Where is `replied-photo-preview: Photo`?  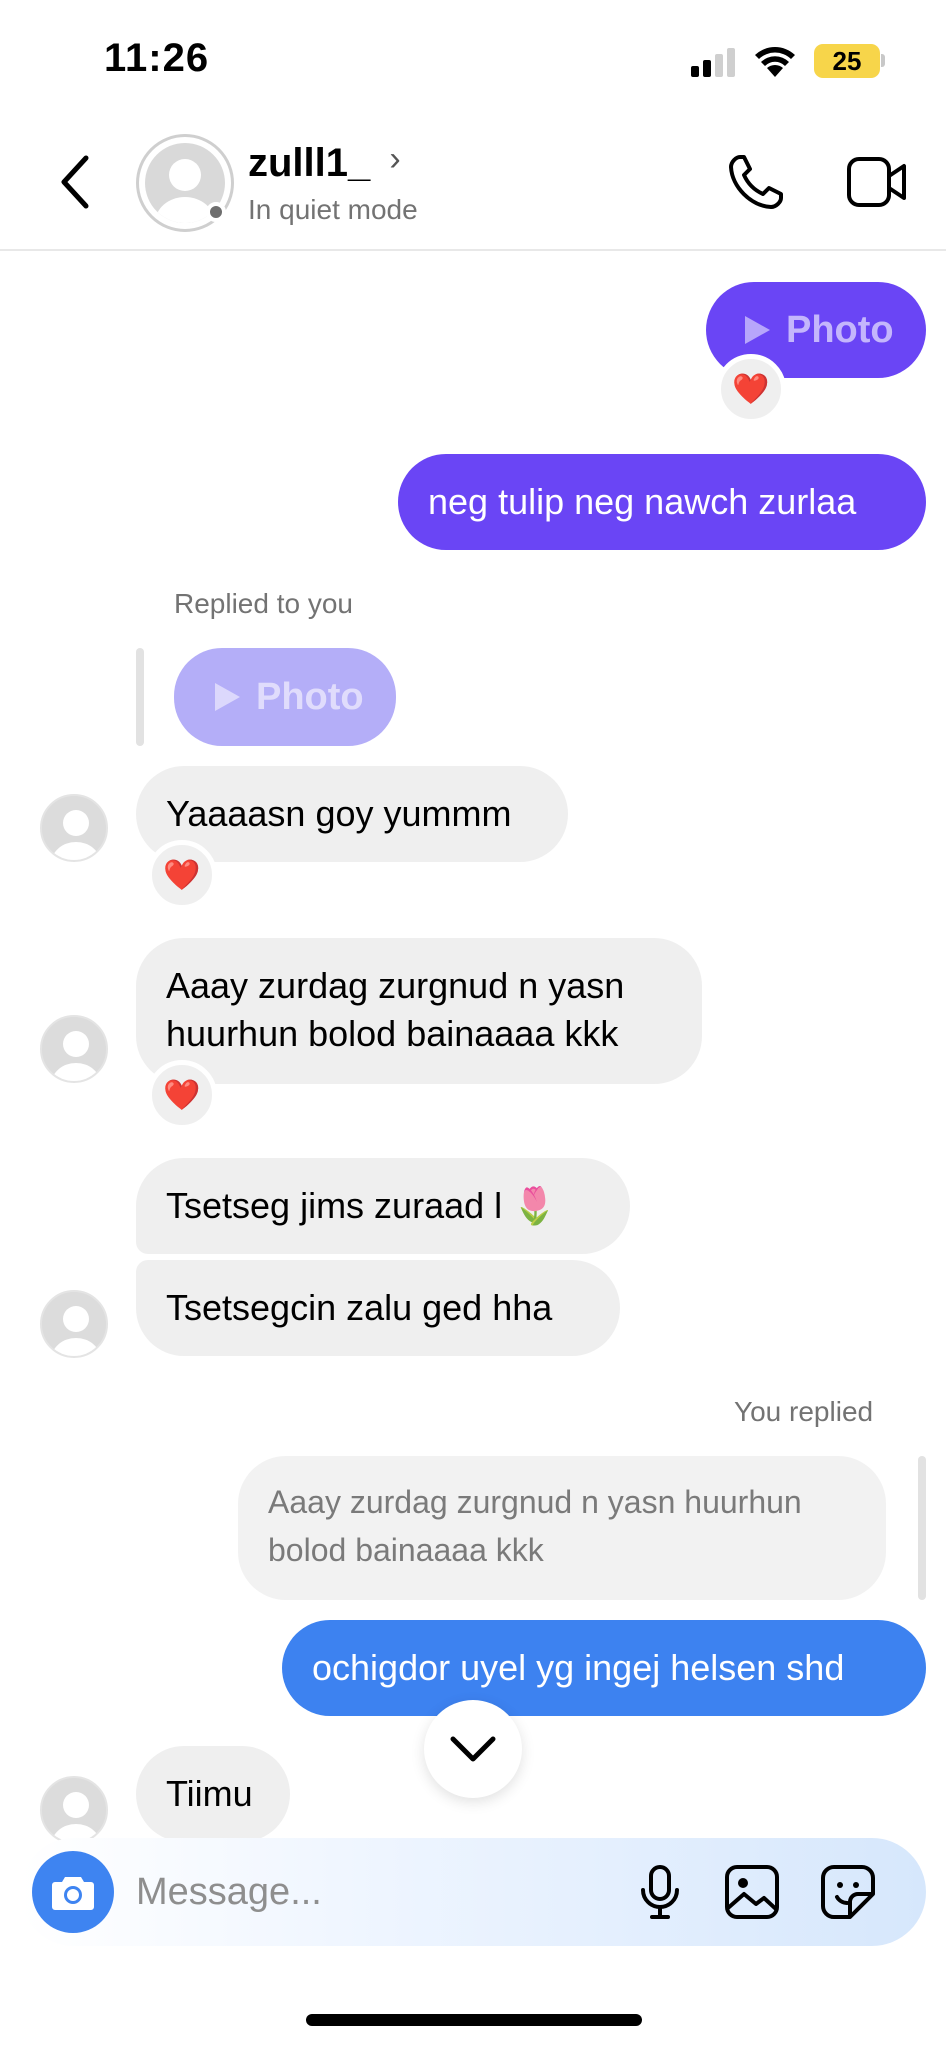 replied-photo-preview: Photo is located at coordinates (285, 697).